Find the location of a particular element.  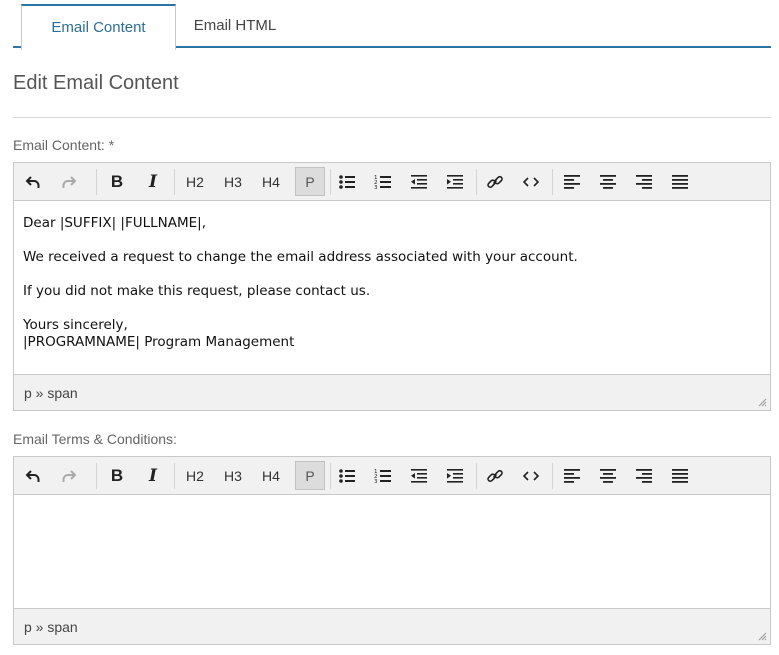

tab-email-content: Email Content is located at coordinates (98, 27).